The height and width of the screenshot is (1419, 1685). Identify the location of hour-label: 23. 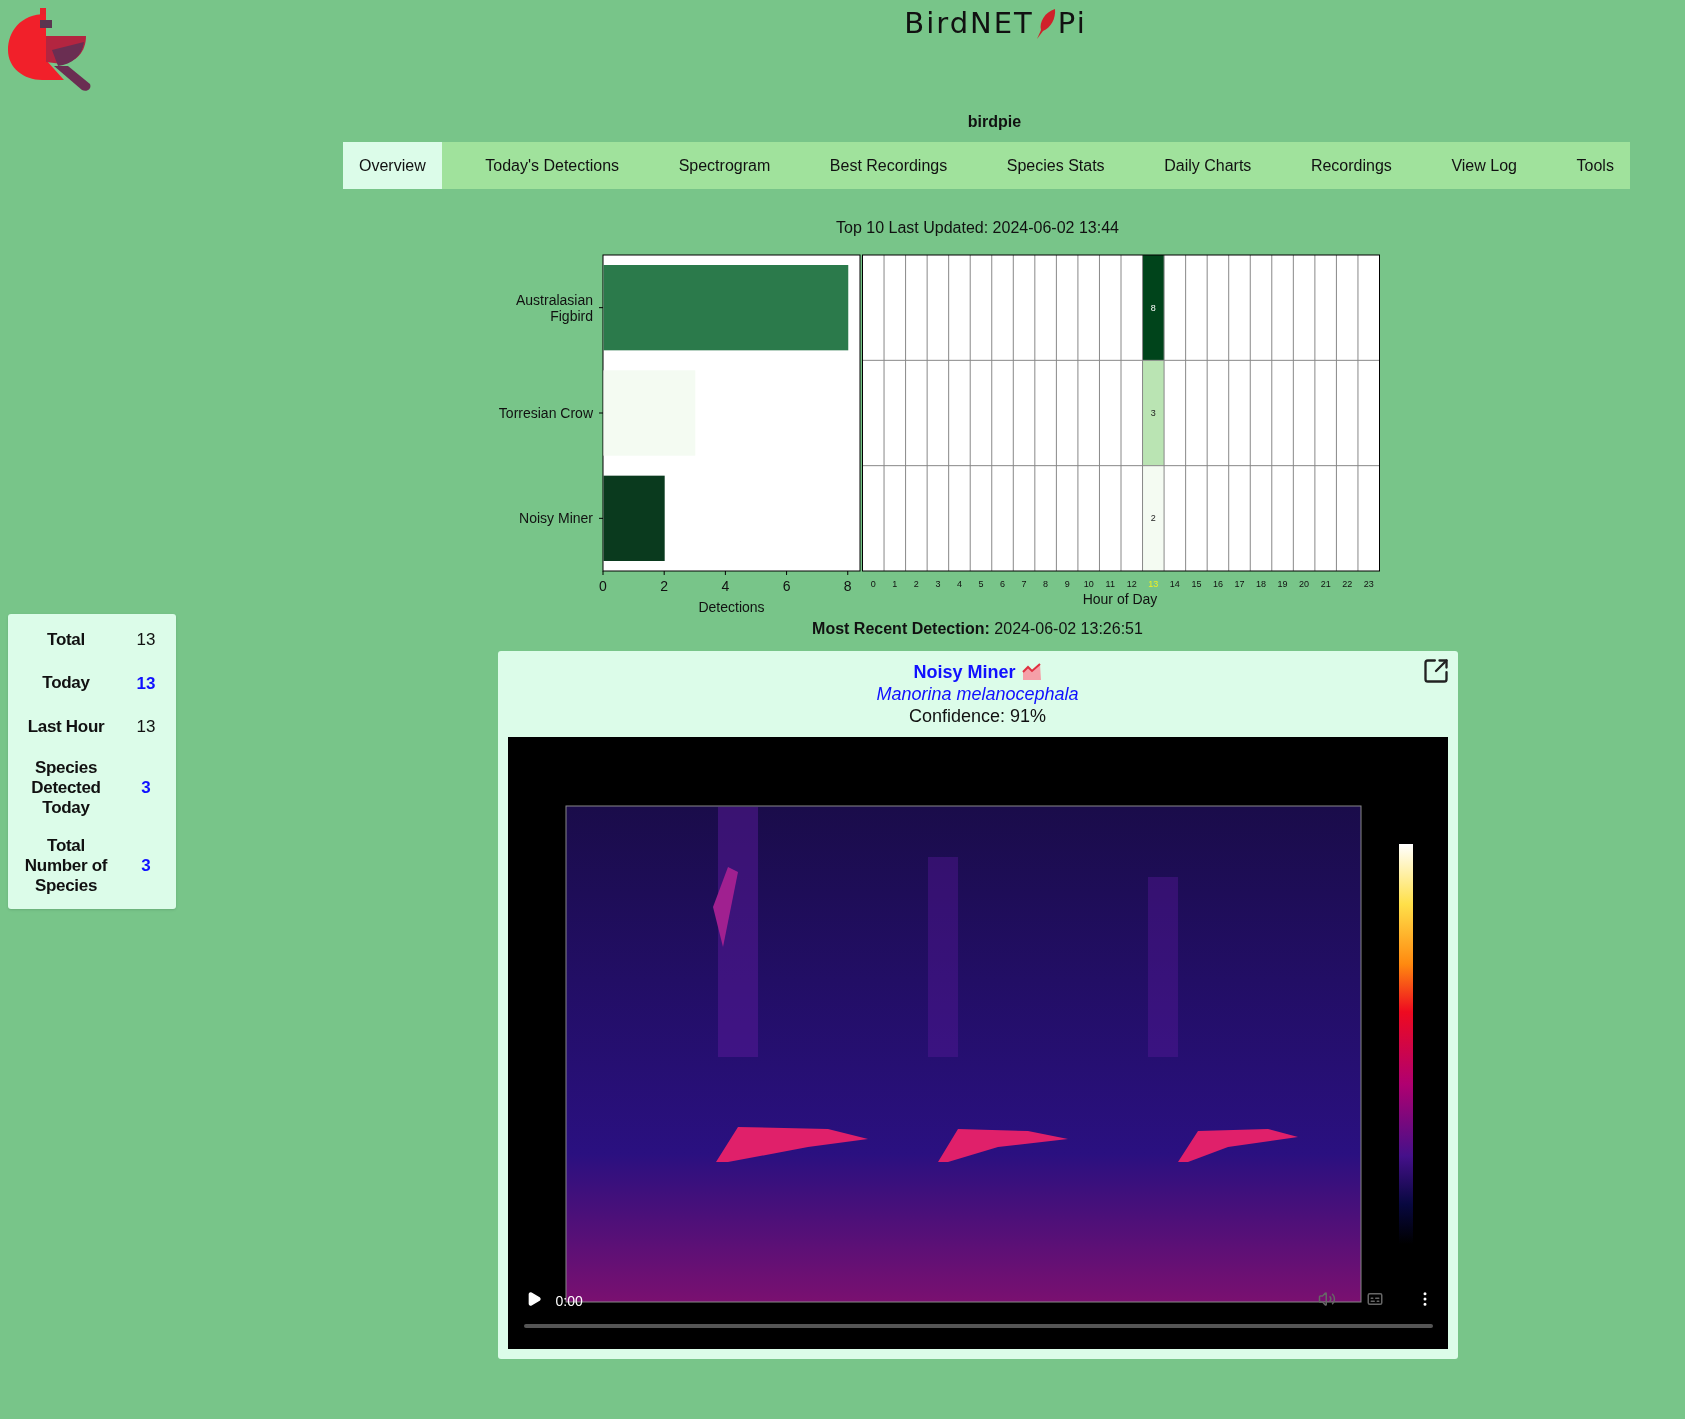
(1368, 584).